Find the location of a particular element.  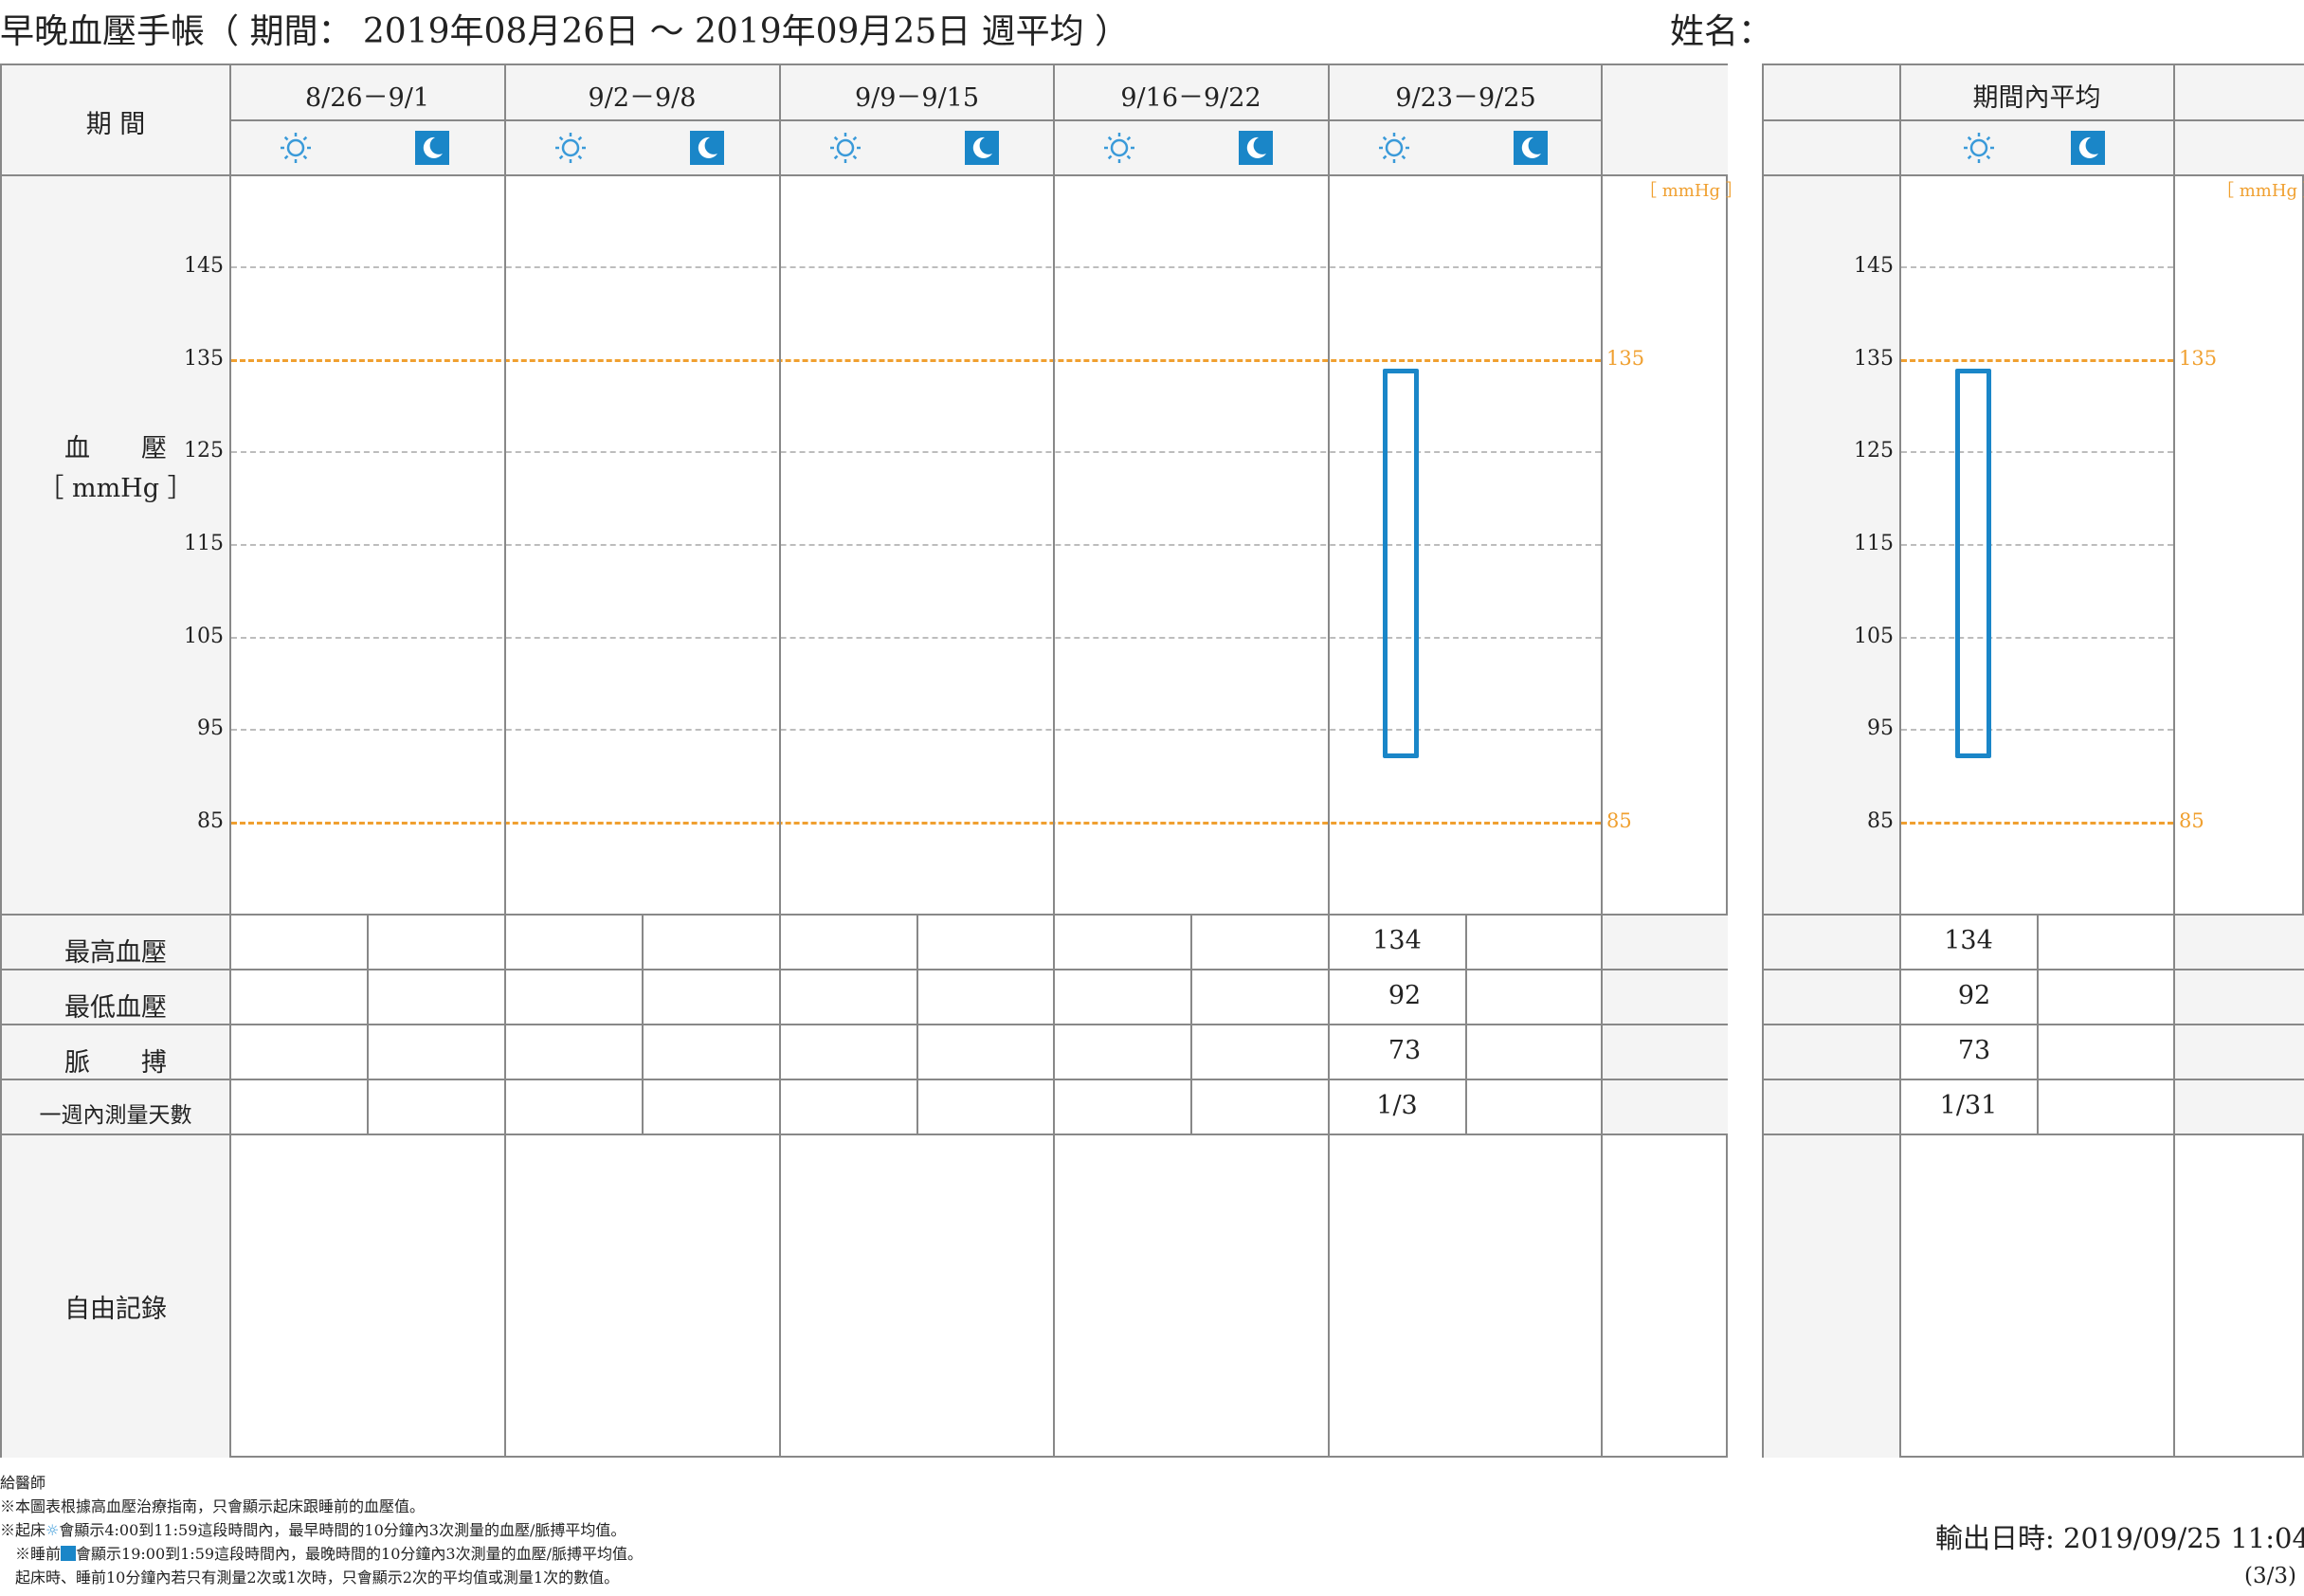

patient-name-label: 姓名： is located at coordinates (1721, 32).